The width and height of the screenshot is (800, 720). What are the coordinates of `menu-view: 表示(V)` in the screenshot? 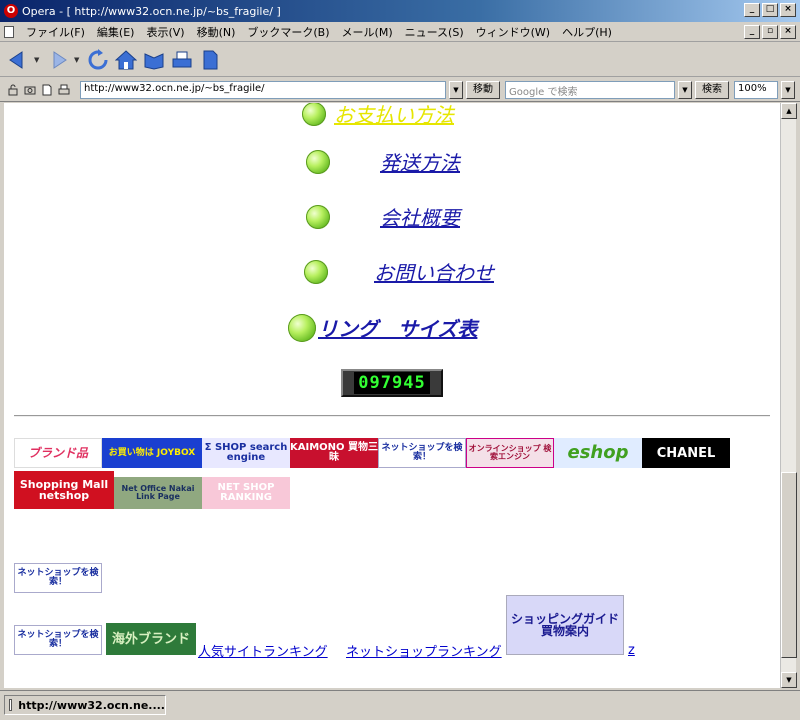 It's located at (165, 32).